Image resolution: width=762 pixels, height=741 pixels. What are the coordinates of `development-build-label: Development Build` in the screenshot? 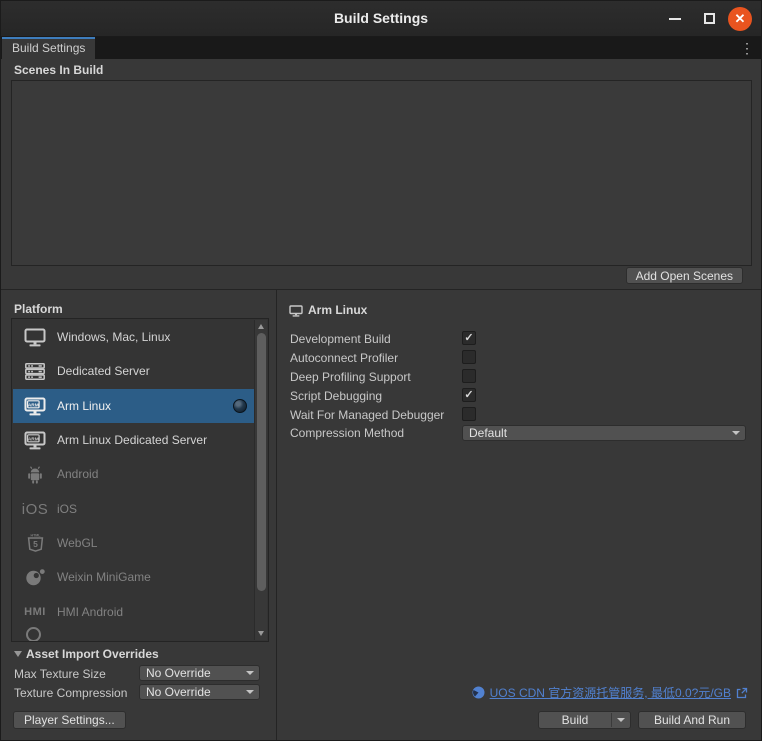 It's located at (340, 339).